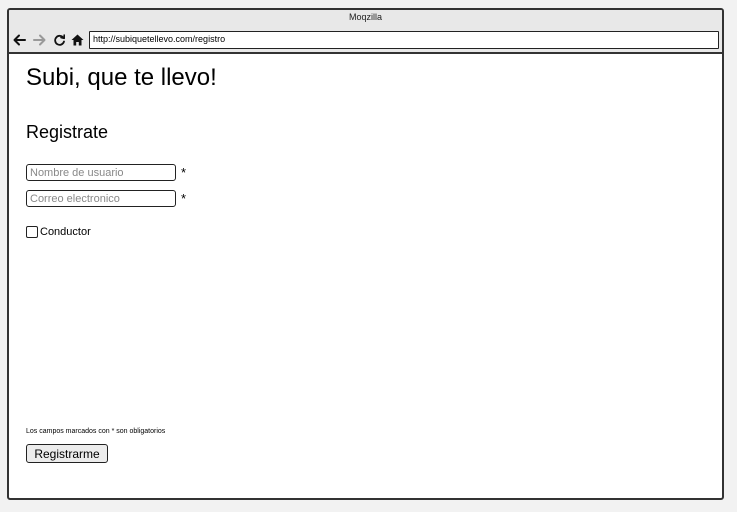 The image size is (737, 512). I want to click on browser-toolbar: http://subiquetellevo.com/registro, so click(365, 42).